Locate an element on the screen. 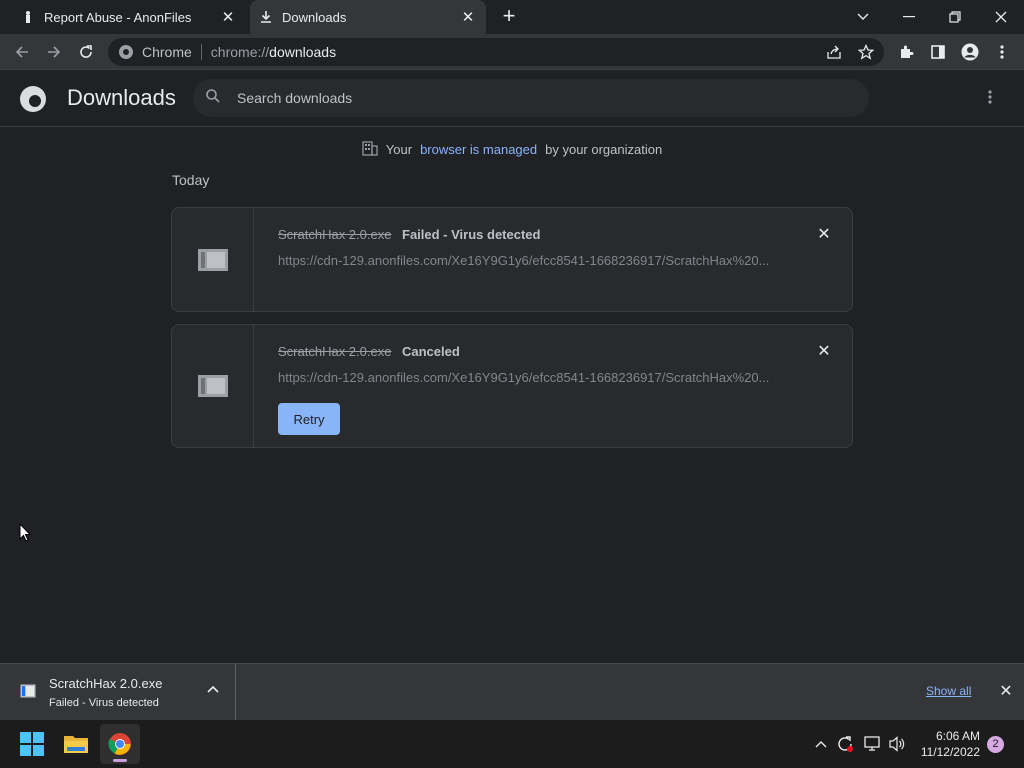 The width and height of the screenshot is (1024, 768). download-icon is located at coordinates (266, 17).